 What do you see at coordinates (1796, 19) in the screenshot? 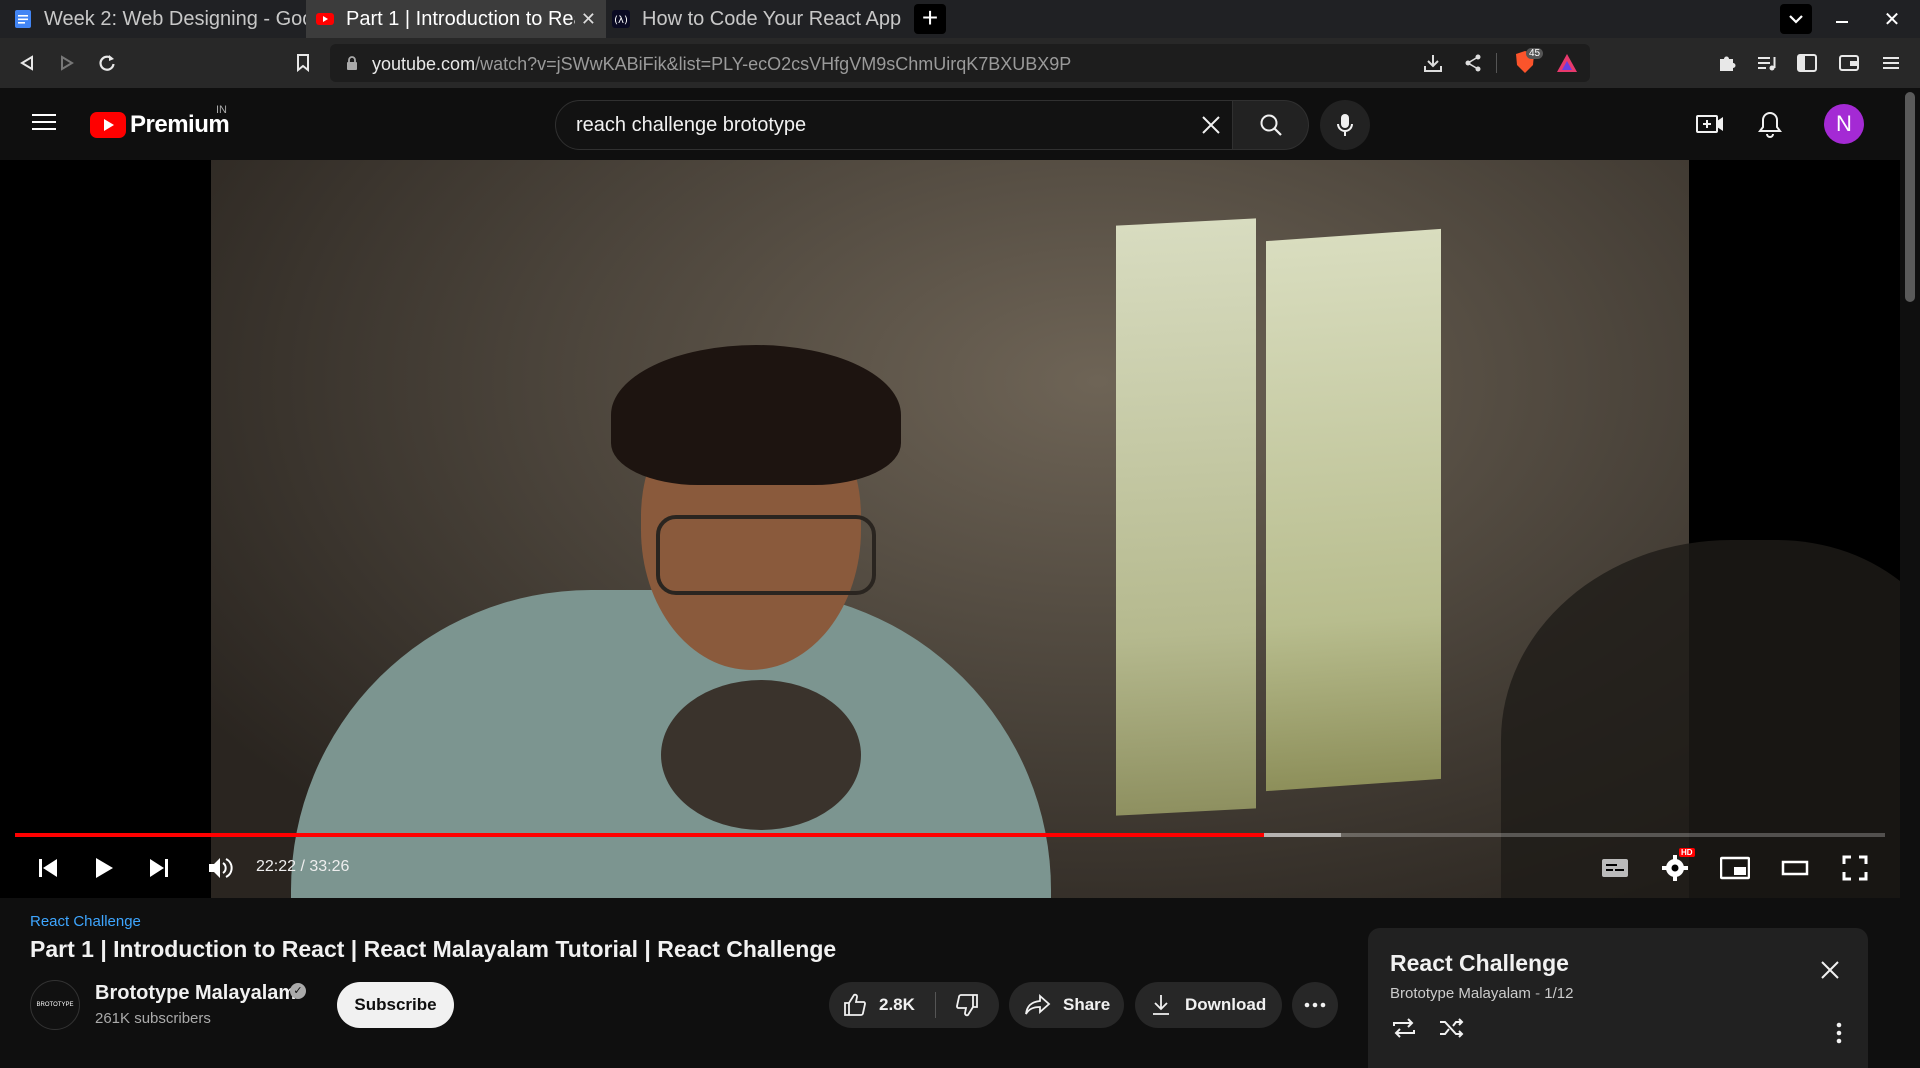
I see `tab-search-button` at bounding box center [1796, 19].